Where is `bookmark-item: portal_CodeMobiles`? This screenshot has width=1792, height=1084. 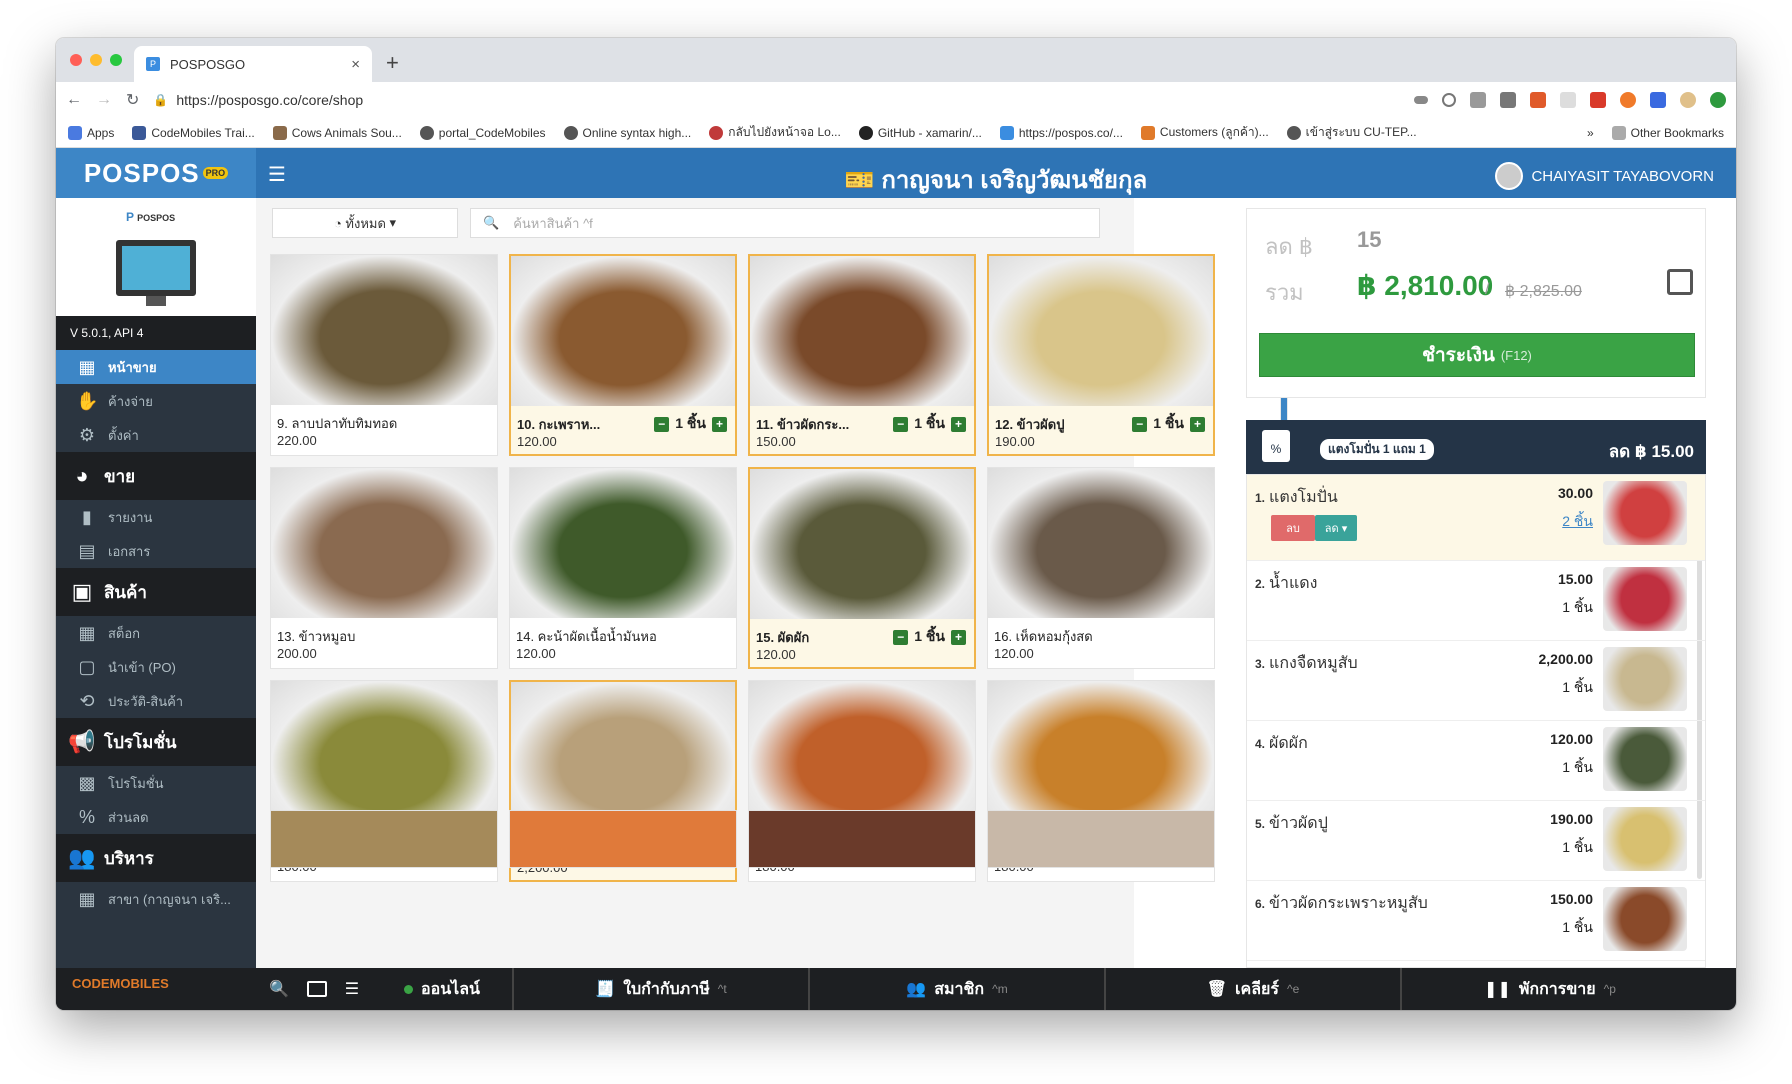 bookmark-item: portal_CodeMobiles is located at coordinates (482, 132).